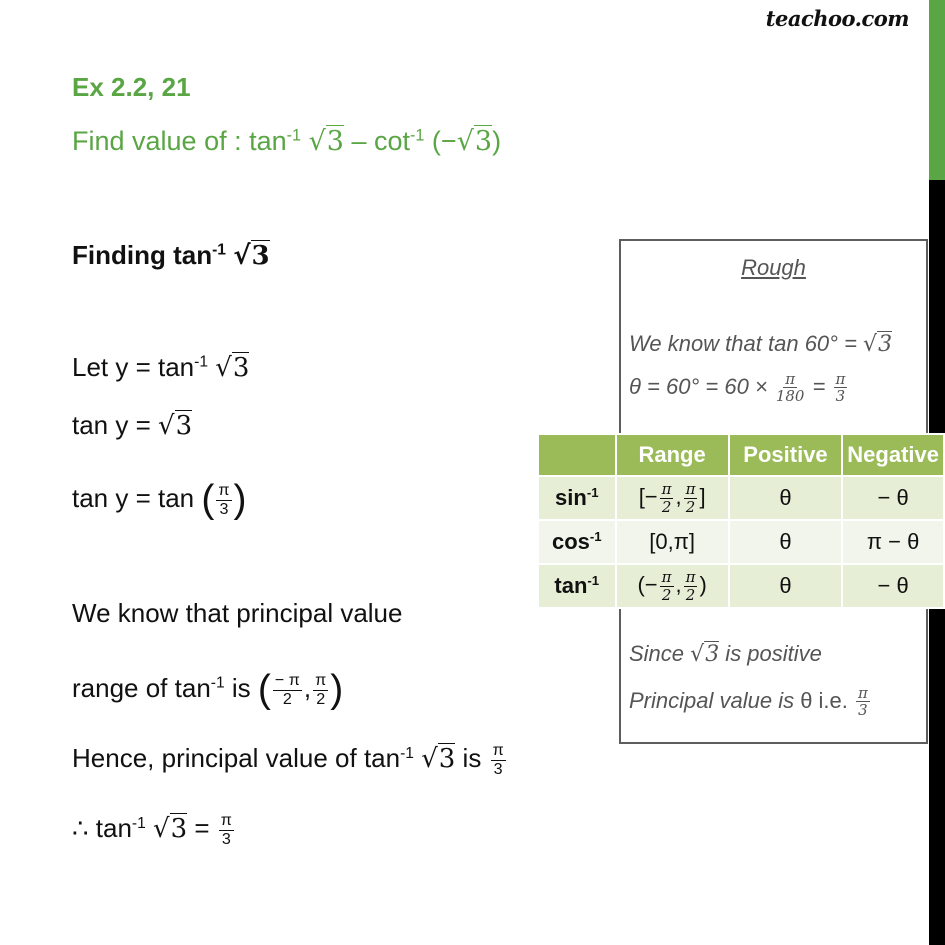  I want to click on question-prefix: Find value of : tan, so click(179, 141).